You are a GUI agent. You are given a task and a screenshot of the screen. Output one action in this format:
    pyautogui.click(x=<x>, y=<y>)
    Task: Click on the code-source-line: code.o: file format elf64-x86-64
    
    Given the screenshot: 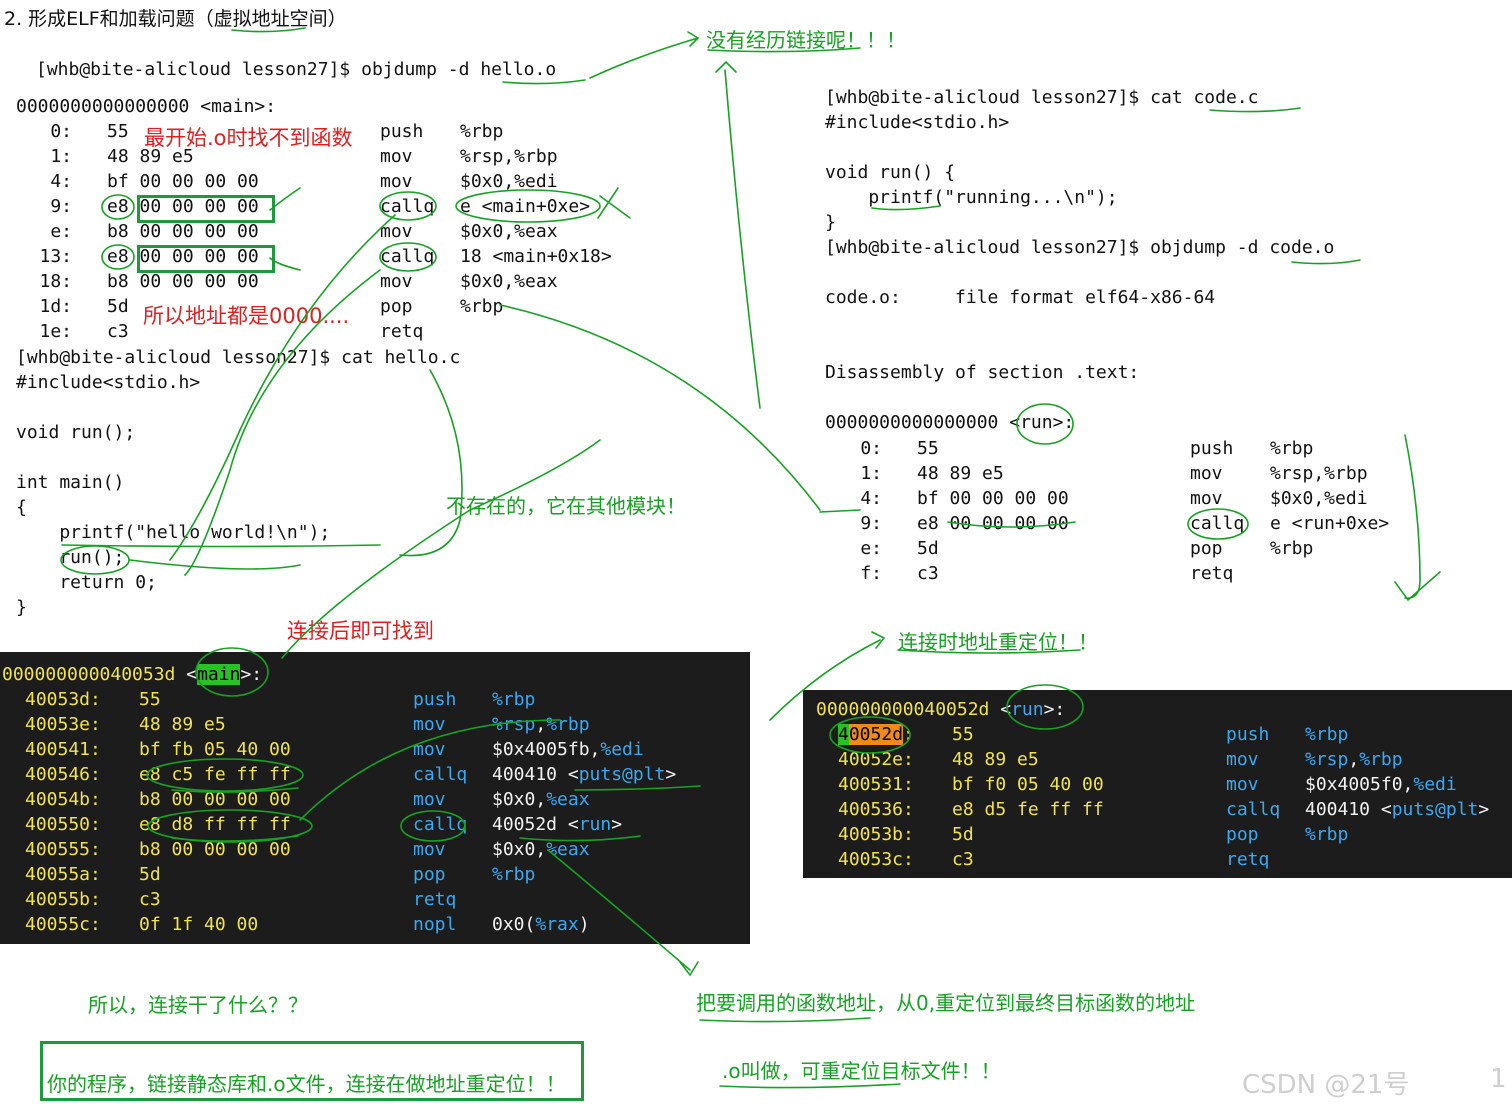 What is the action you would take?
    pyautogui.click(x=1020, y=297)
    